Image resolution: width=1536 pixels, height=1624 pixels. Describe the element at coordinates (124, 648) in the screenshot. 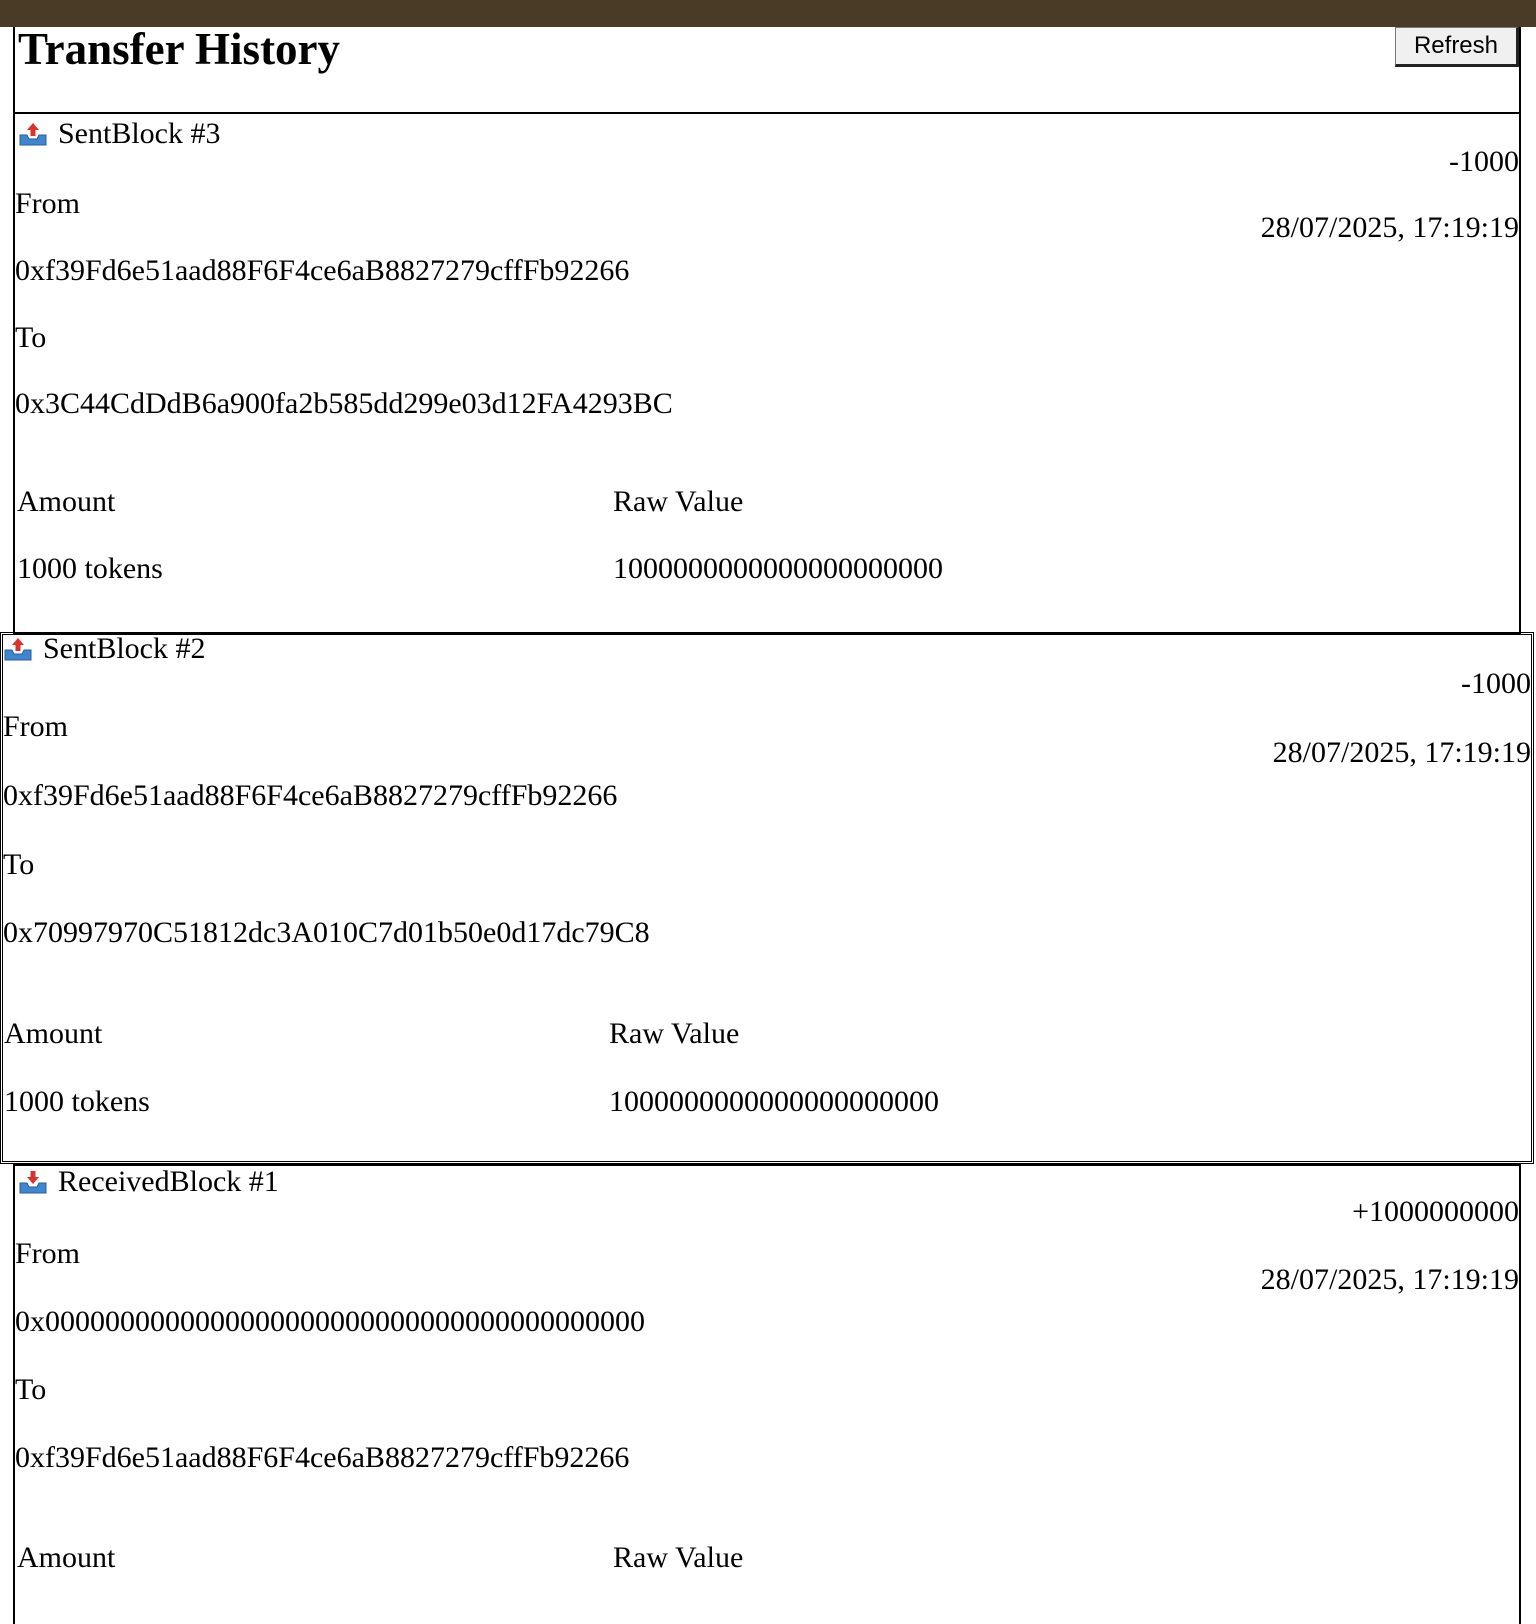

I see `card-title-text: SentBlock #2` at that location.